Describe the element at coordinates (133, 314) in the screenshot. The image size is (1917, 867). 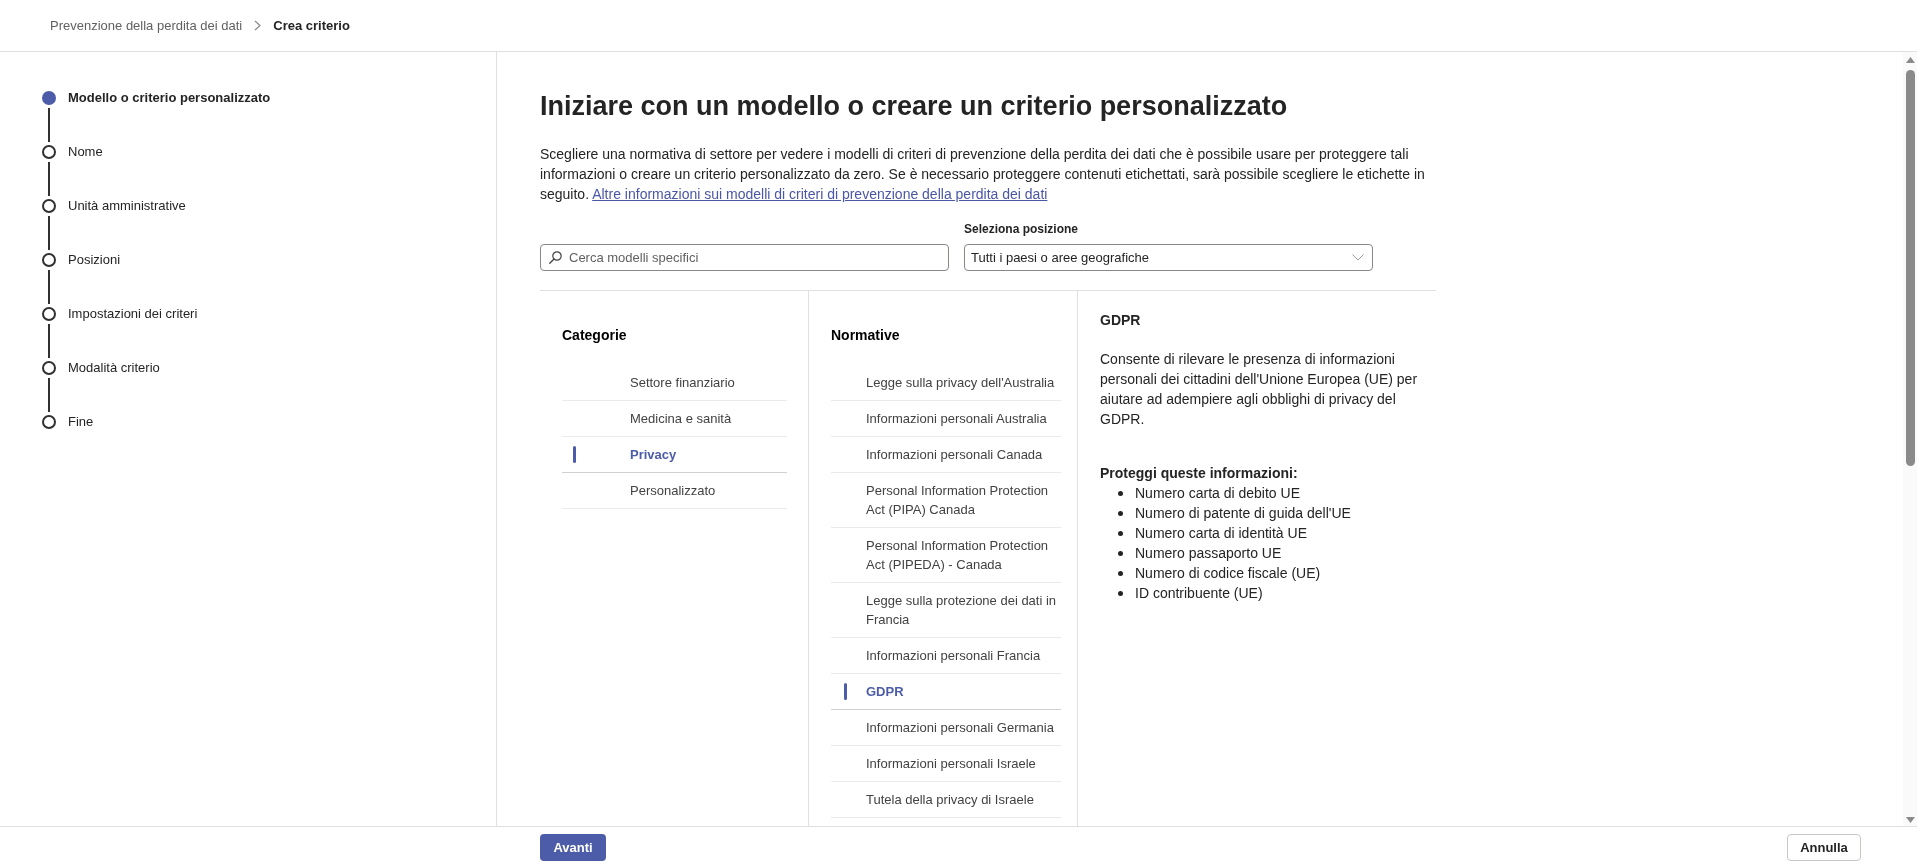
I see `step-label: Impostazioni dei criteri` at that location.